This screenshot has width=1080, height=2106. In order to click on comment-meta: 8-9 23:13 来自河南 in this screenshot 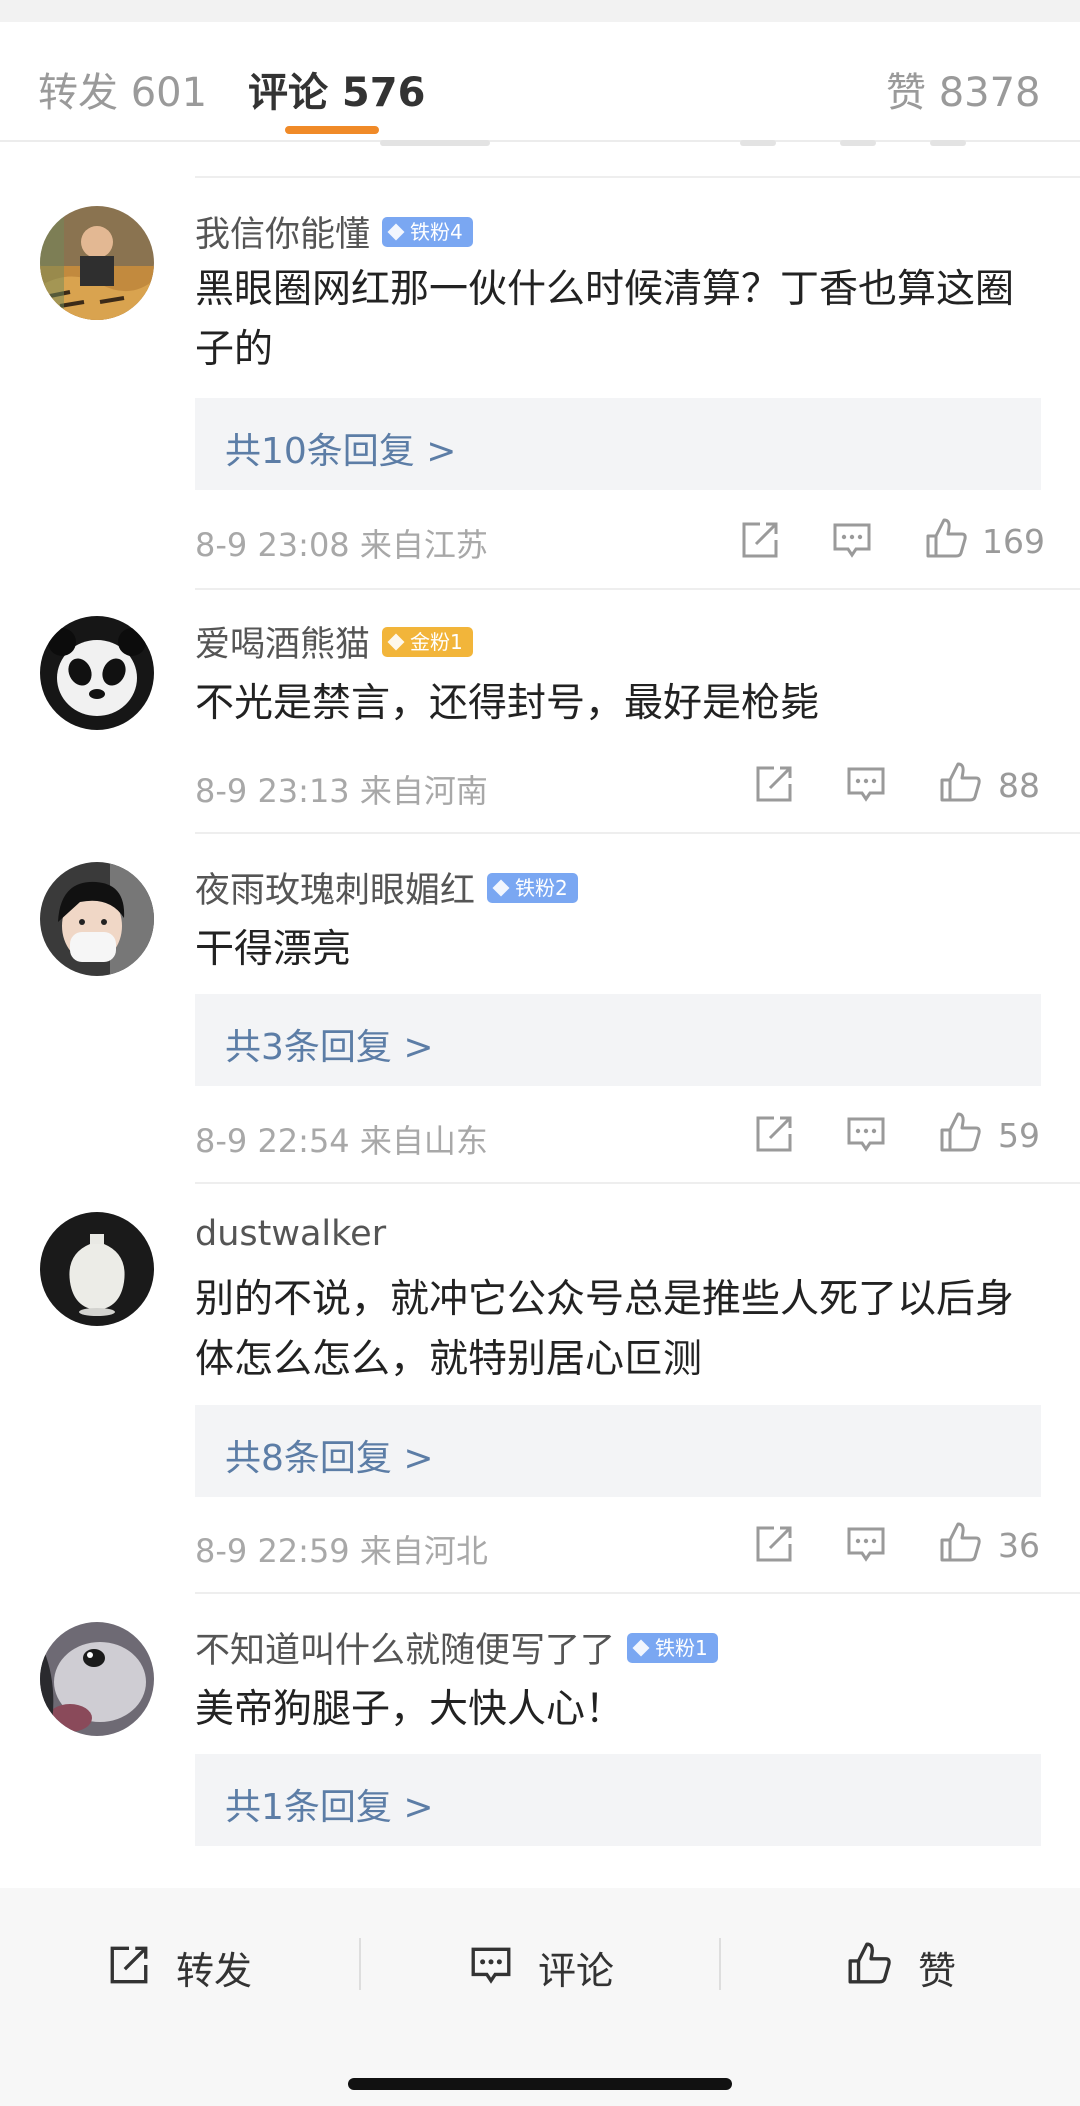, I will do `click(341, 791)`.